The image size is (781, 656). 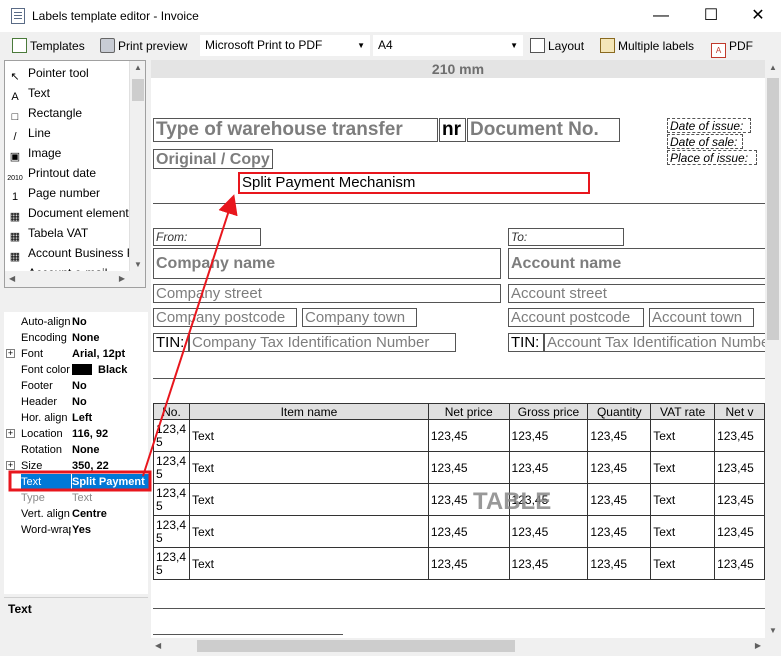 I want to click on property-row-location: + Location 116, 92, so click(x=76, y=434).